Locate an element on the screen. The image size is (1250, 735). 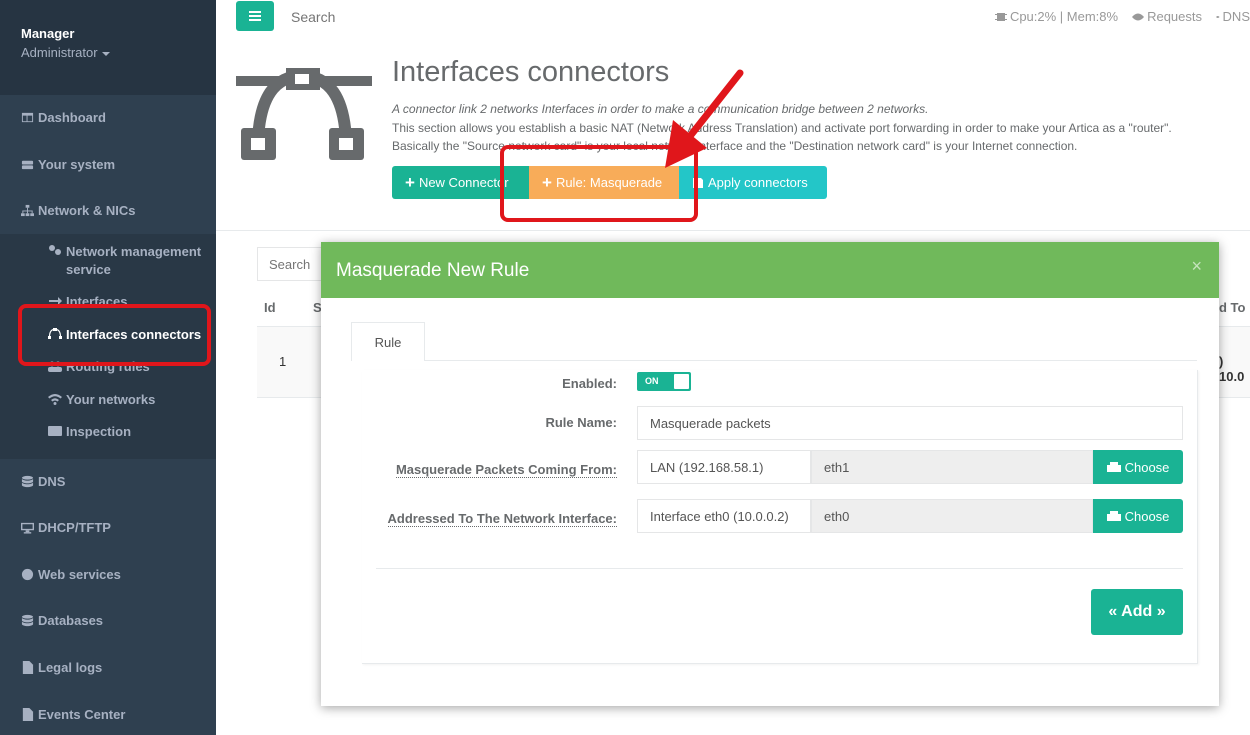
page-title: Interfaces connectors is located at coordinates (531, 72).